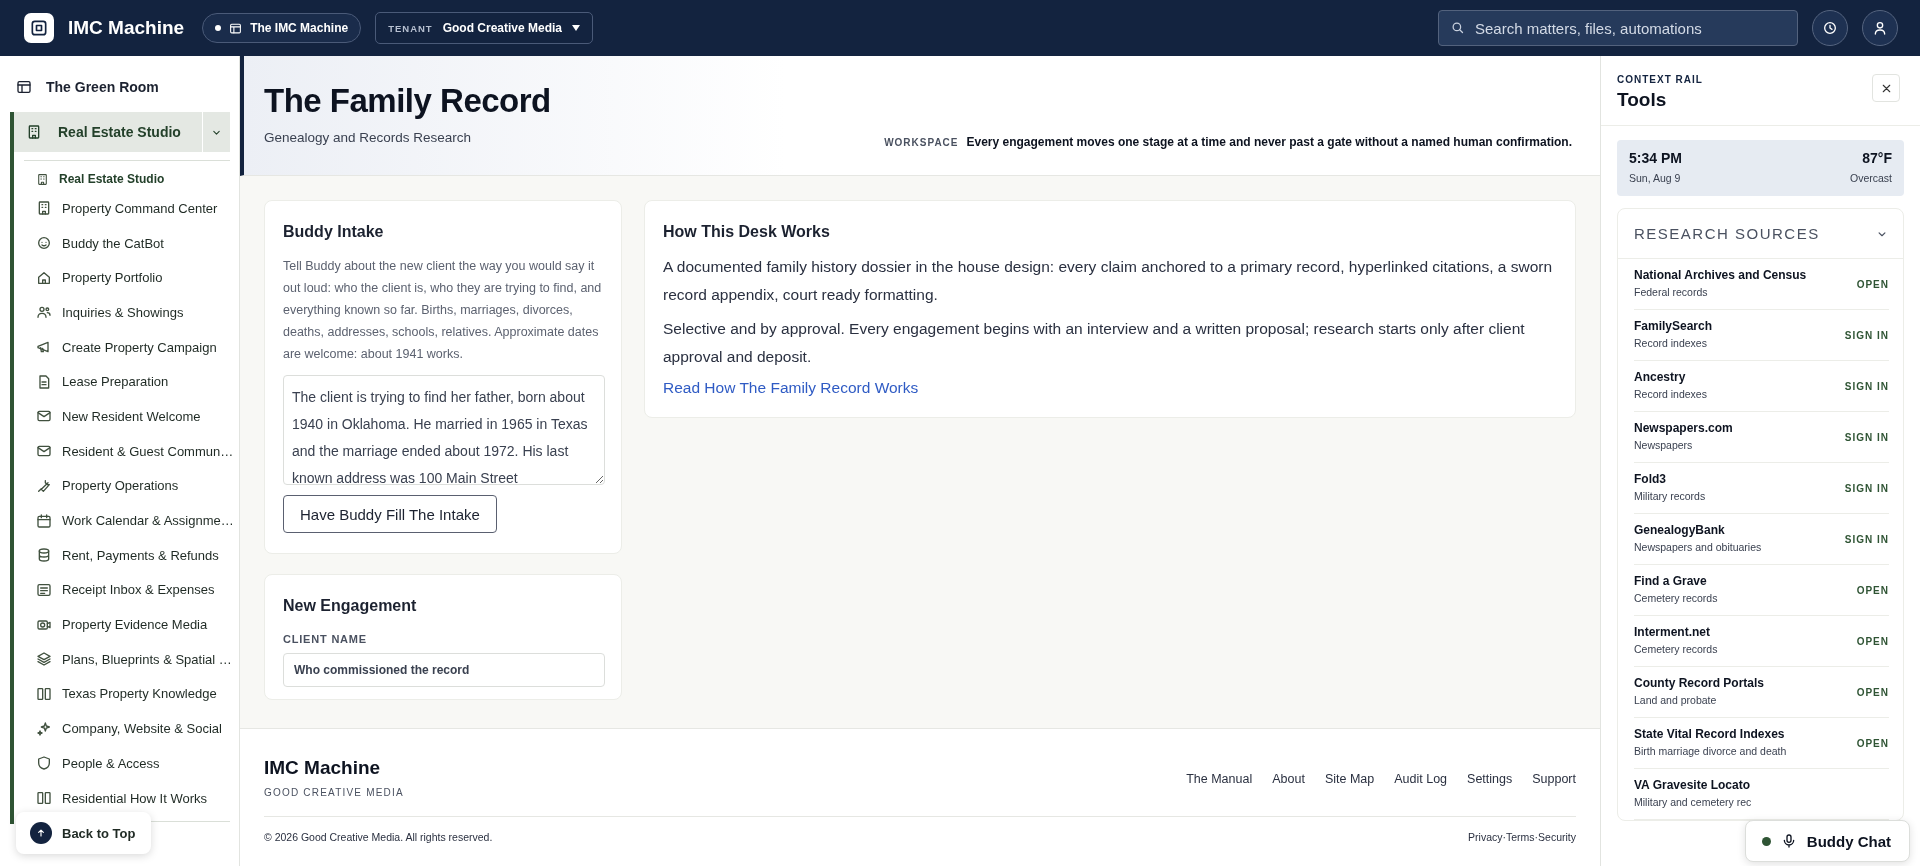 The height and width of the screenshot is (866, 1920). Describe the element at coordinates (44, 693) in the screenshot. I see `book-icon` at that location.